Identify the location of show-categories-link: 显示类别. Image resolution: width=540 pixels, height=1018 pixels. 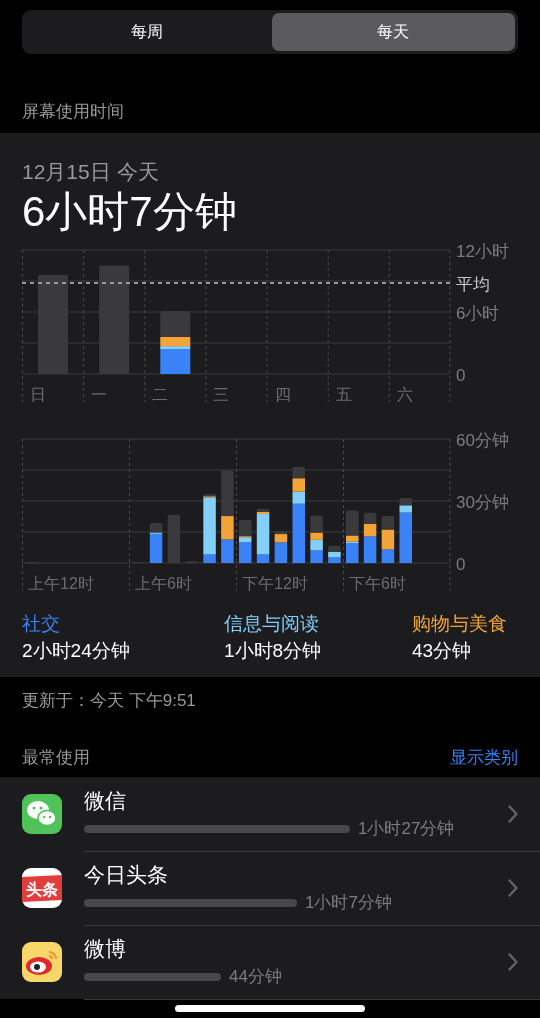
(484, 757).